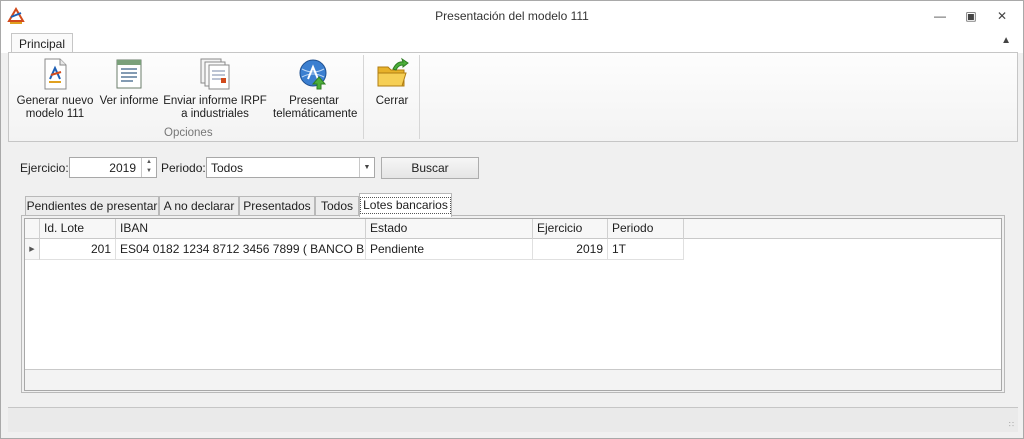 Image resolution: width=1024 pixels, height=439 pixels. I want to click on buscar-button: Buscar, so click(430, 168).